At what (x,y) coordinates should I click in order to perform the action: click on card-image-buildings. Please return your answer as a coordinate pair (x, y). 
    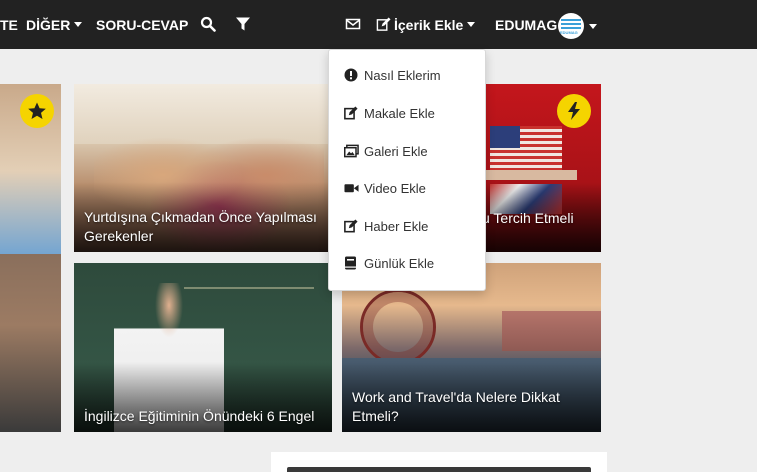
    Looking at the image, I should click on (551, 331).